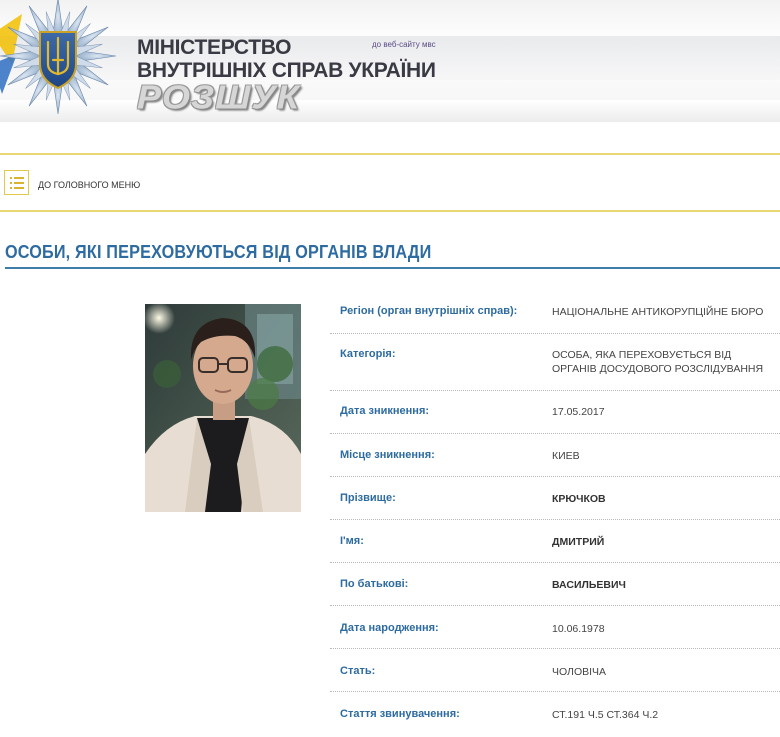 The image size is (780, 737). I want to click on detail-row-birth-date: Дата народження: 10.06.1978, so click(555, 627).